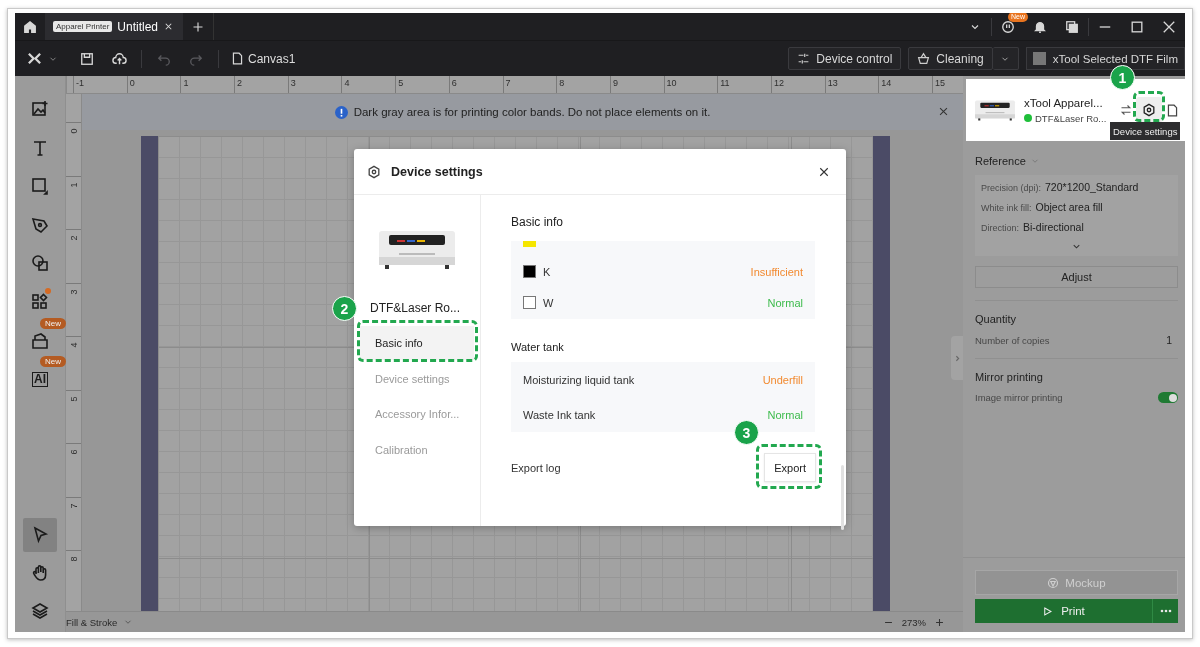 Image resolution: width=1200 pixels, height=647 pixels. What do you see at coordinates (1076, 277) in the screenshot?
I see `adjust-button: Adjust` at bounding box center [1076, 277].